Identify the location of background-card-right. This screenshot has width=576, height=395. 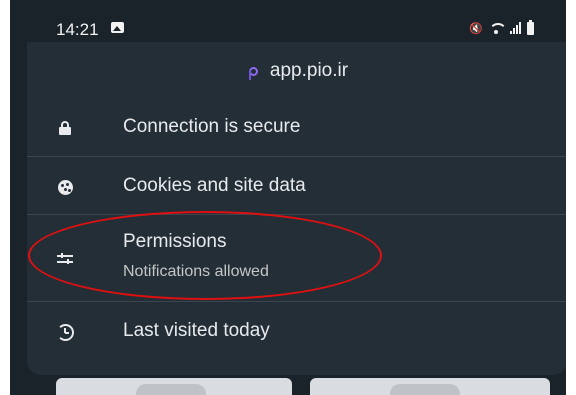
(430, 386).